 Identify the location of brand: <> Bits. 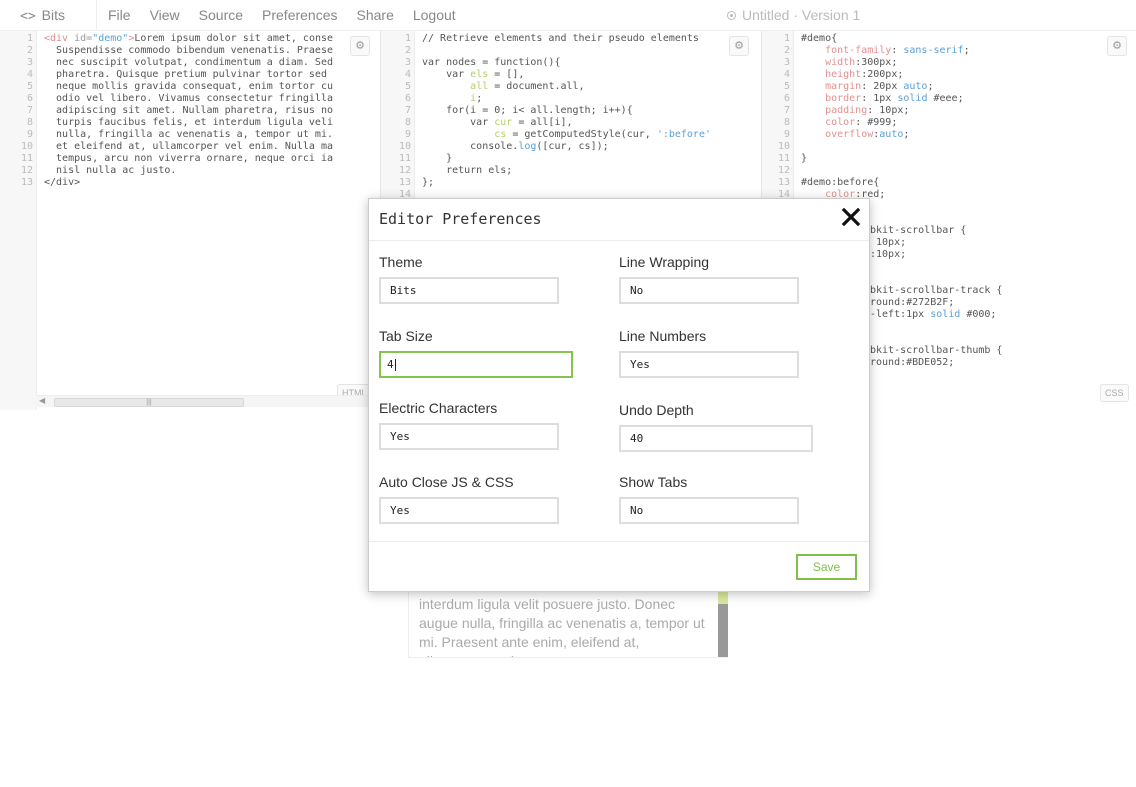
(42, 15).